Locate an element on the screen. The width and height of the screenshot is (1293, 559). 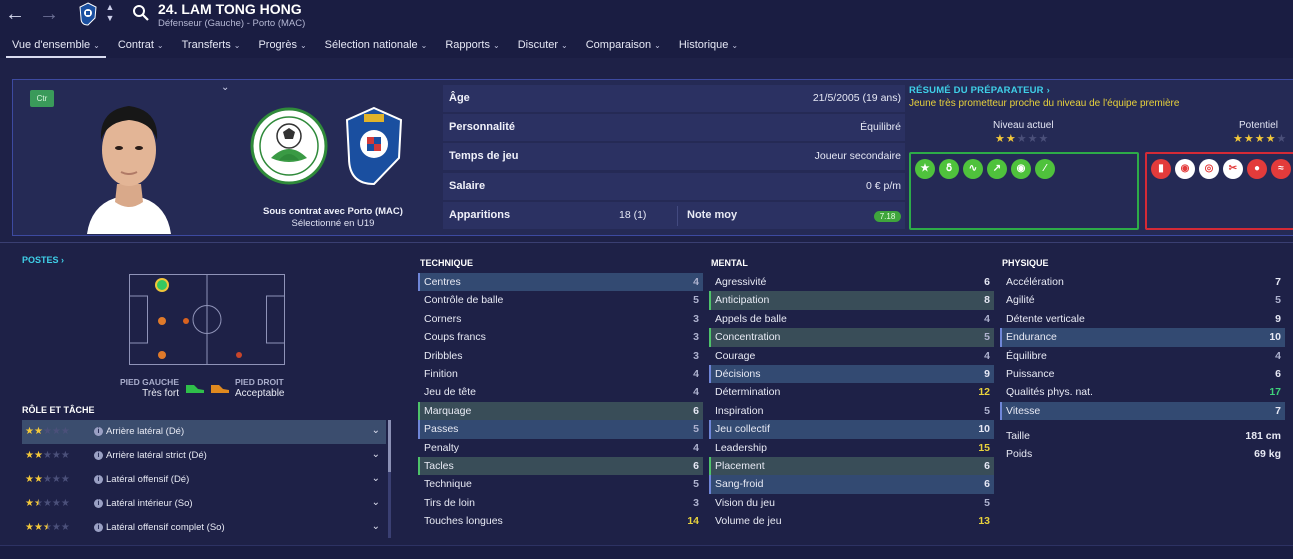
attribute-row: Agilité 5 is located at coordinates (1142, 300).